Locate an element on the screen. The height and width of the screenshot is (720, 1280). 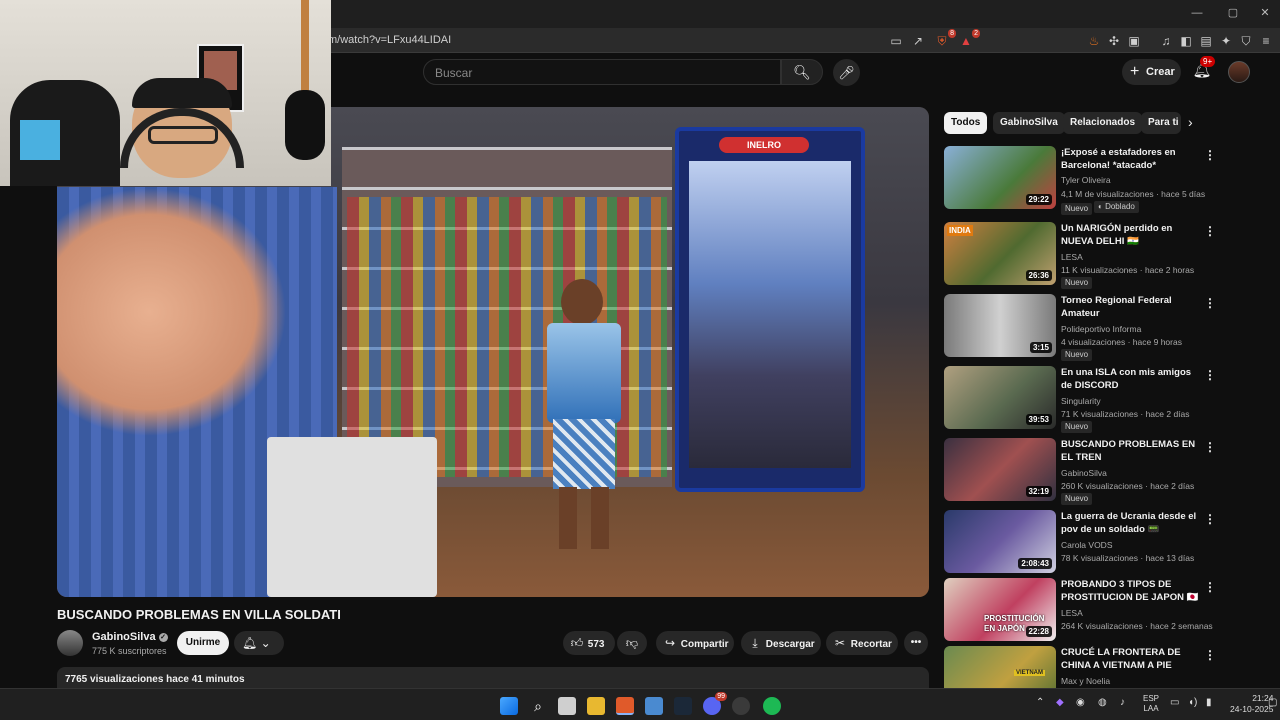
page-scrollbar is located at coordinates (1275, 374).